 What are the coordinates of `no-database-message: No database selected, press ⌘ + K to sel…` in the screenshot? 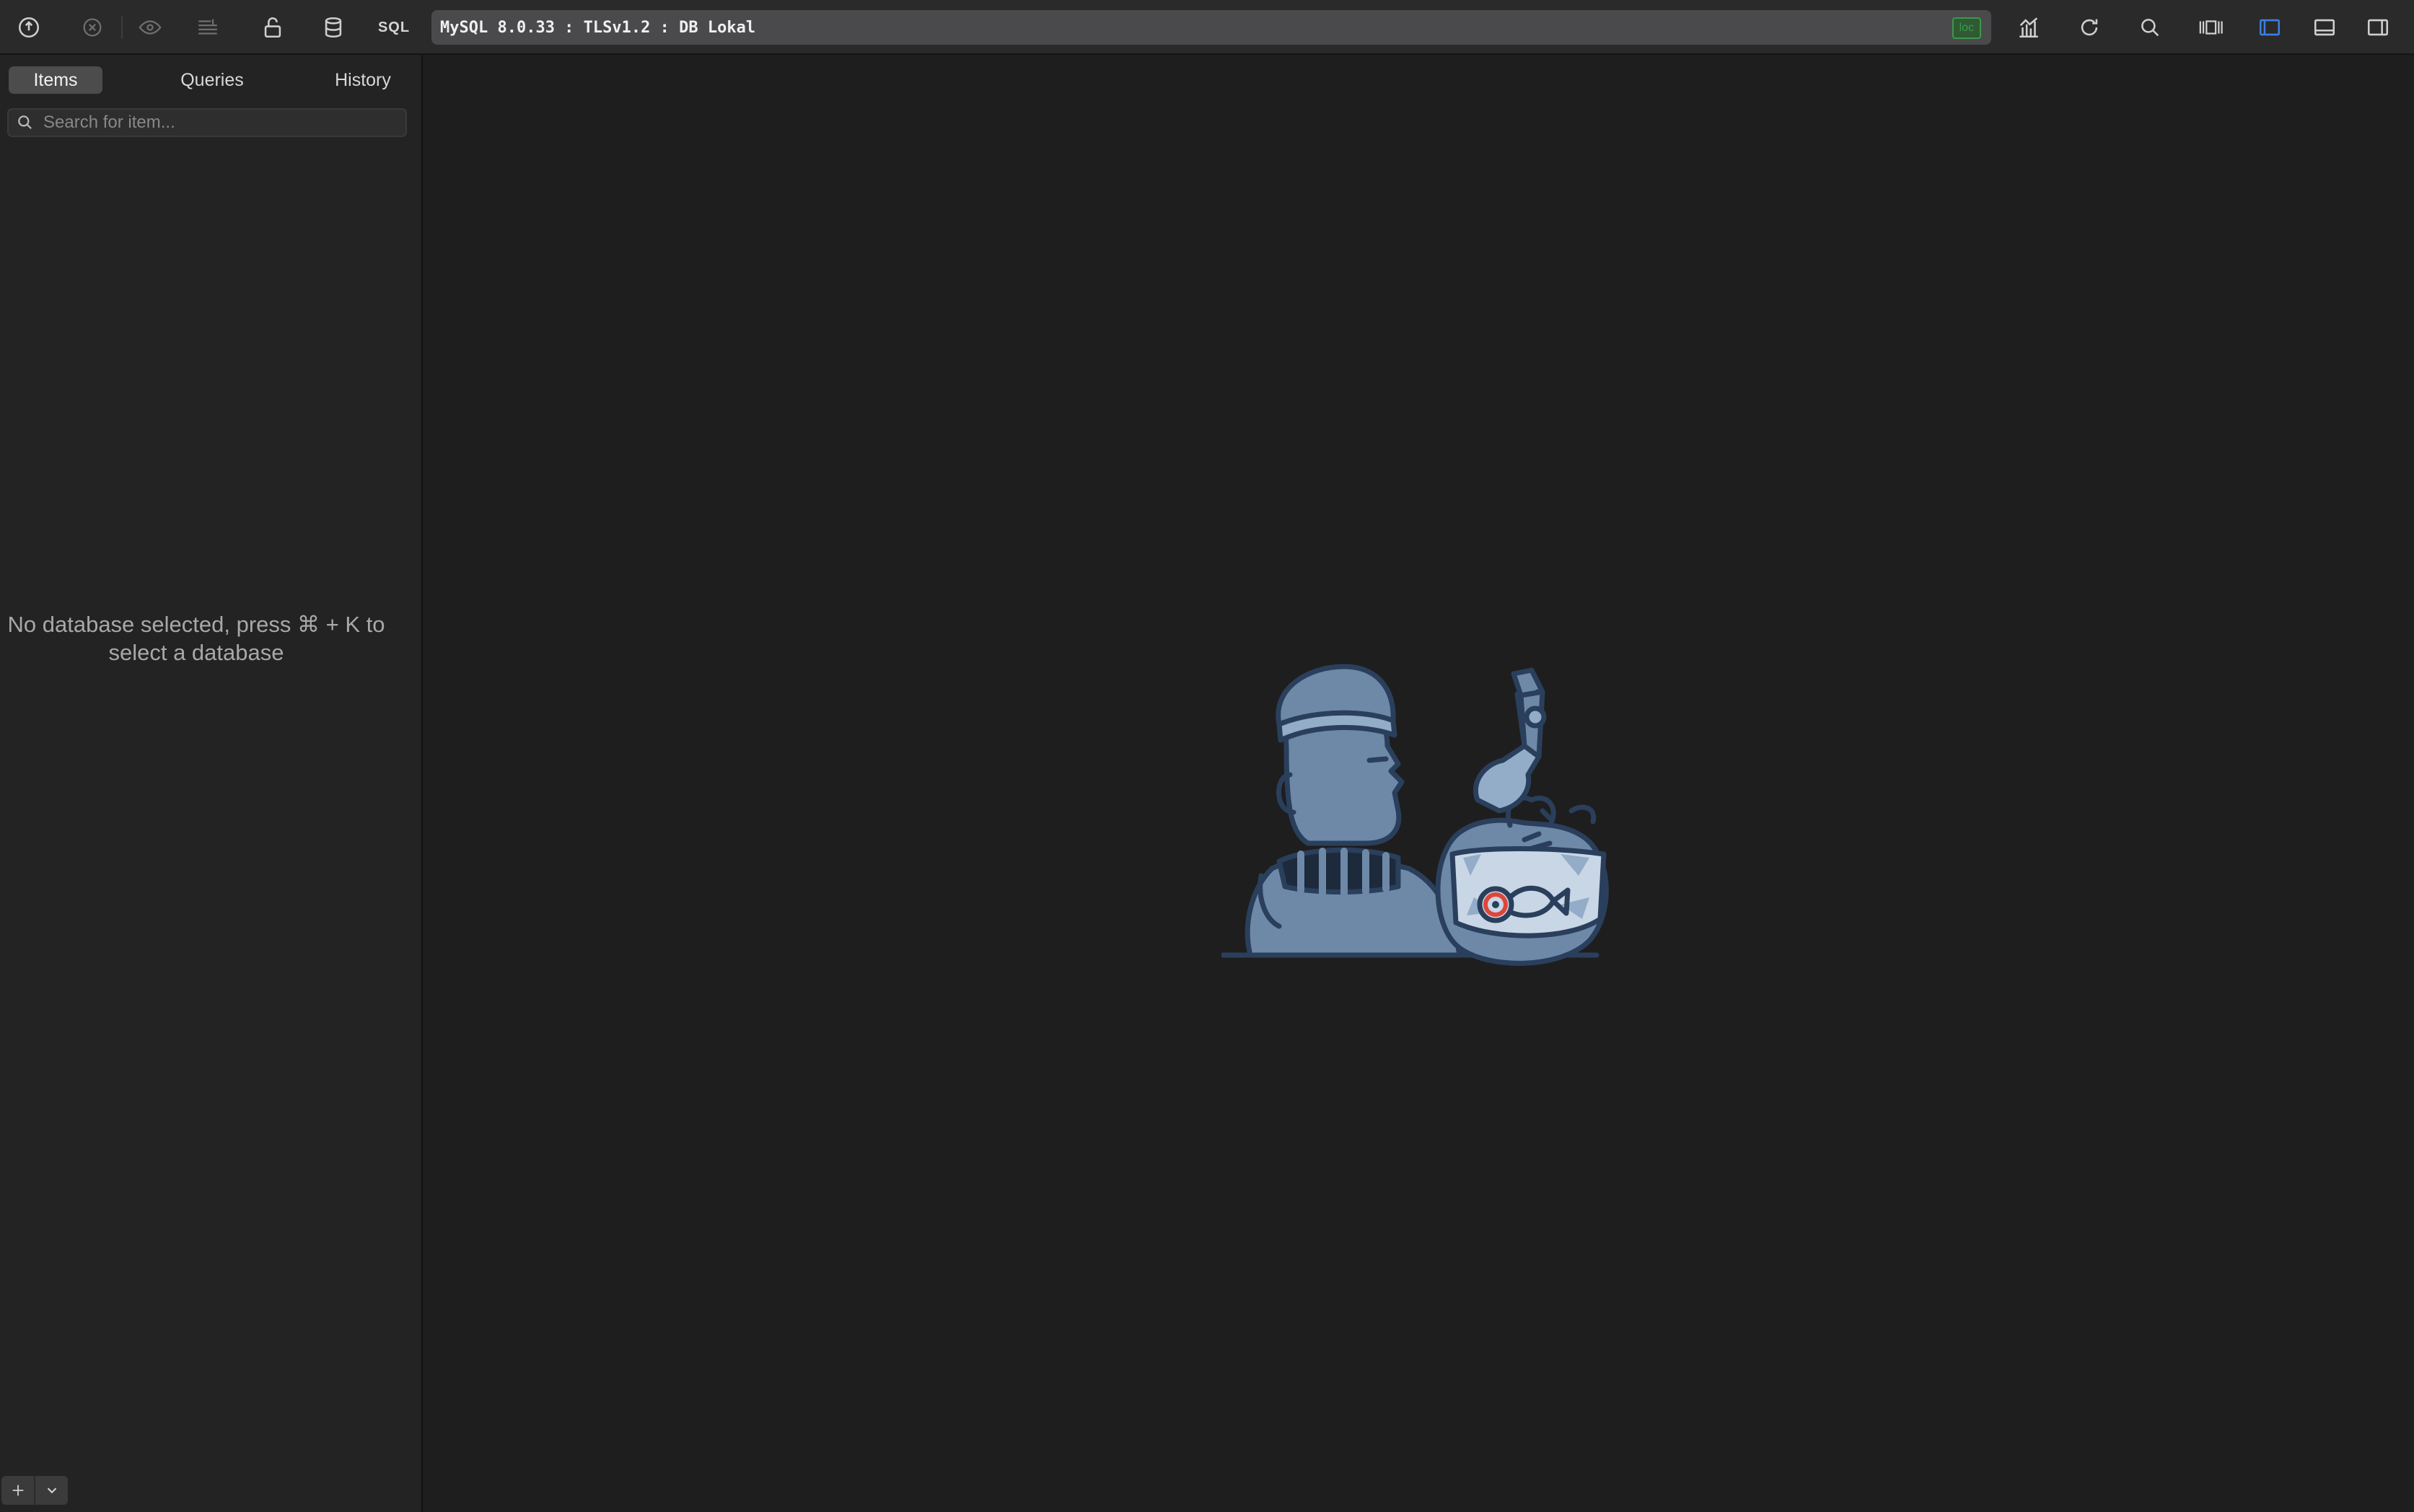 It's located at (196, 638).